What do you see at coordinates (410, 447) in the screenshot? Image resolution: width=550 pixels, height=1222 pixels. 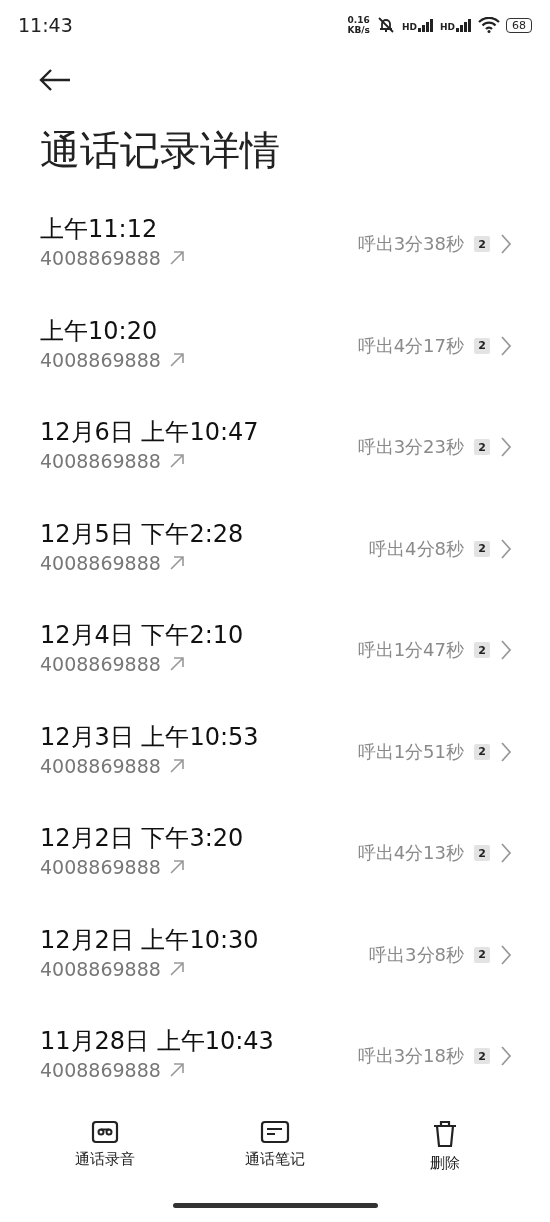 I see `call-duration: 呼出3分23秒` at bounding box center [410, 447].